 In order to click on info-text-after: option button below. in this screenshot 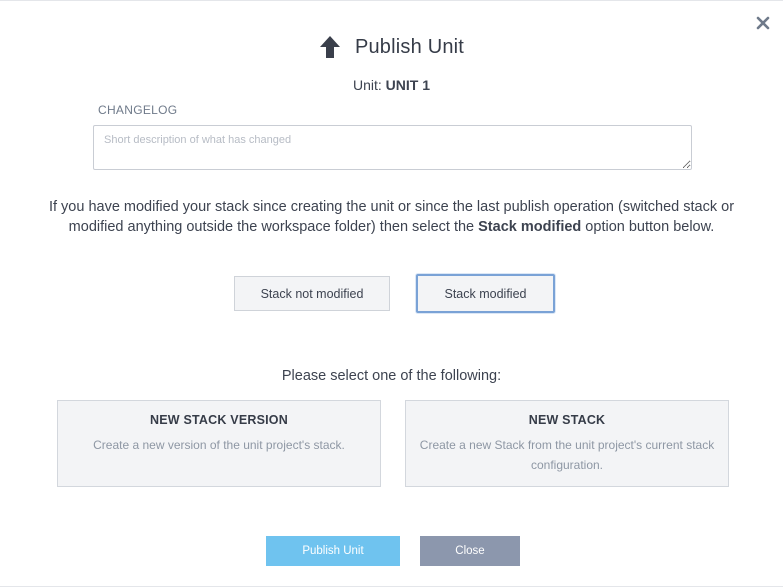, I will do `click(648, 227)`.